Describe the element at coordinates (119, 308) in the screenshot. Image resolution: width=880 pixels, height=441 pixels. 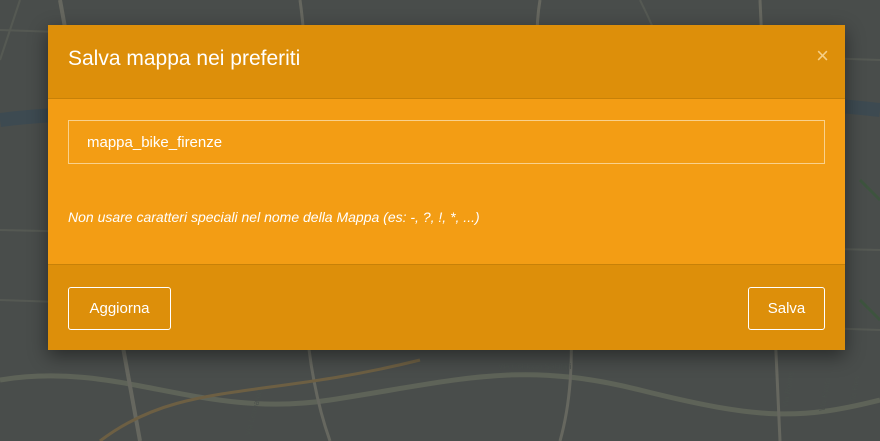
I see `update-button: Aggiorna` at that location.